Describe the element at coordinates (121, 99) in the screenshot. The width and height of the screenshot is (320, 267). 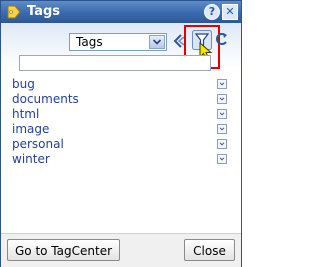
I see `tag-item: documents` at that location.